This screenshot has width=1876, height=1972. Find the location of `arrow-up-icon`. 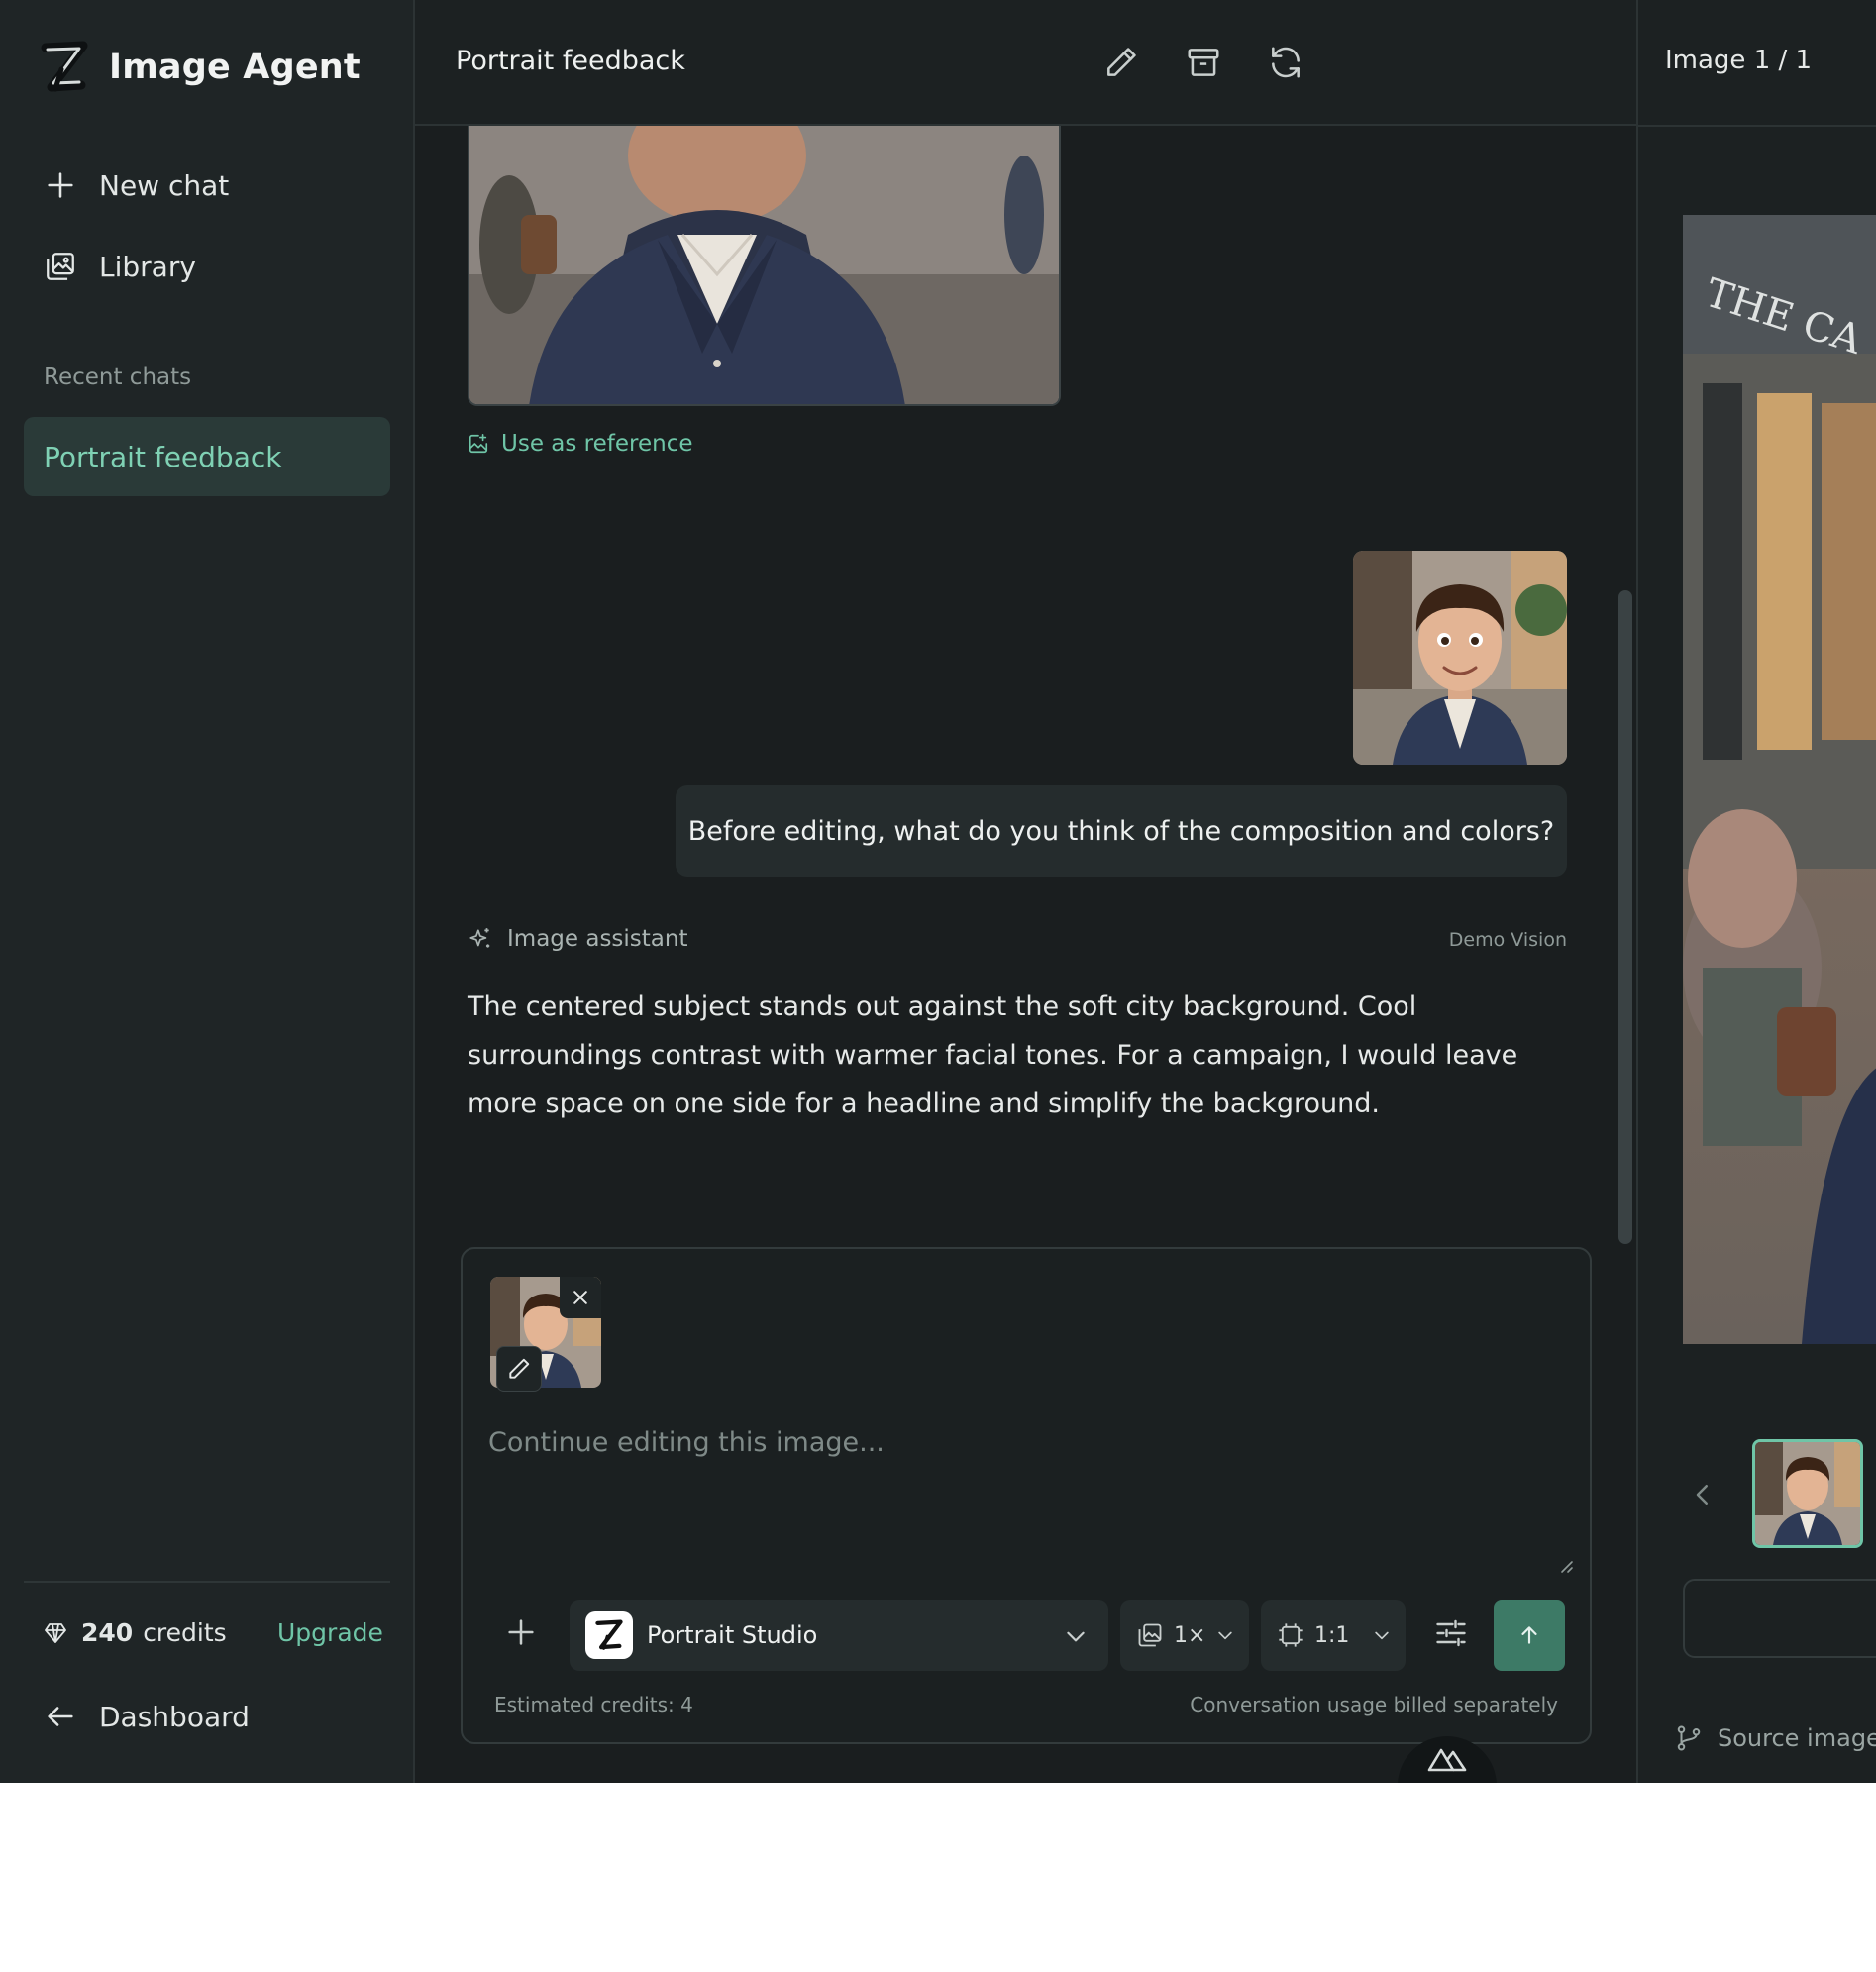

arrow-up-icon is located at coordinates (1529, 1635).